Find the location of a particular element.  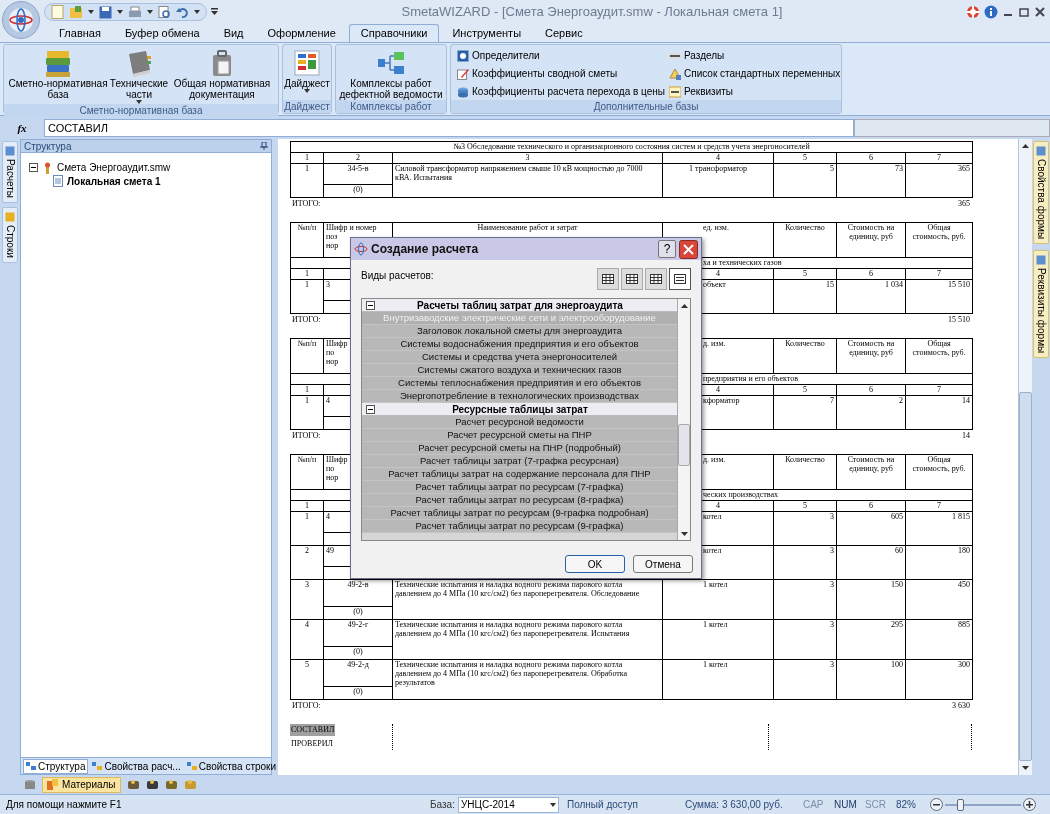

list-item: Системы и средства учета энергоносителей is located at coordinates (519, 357).